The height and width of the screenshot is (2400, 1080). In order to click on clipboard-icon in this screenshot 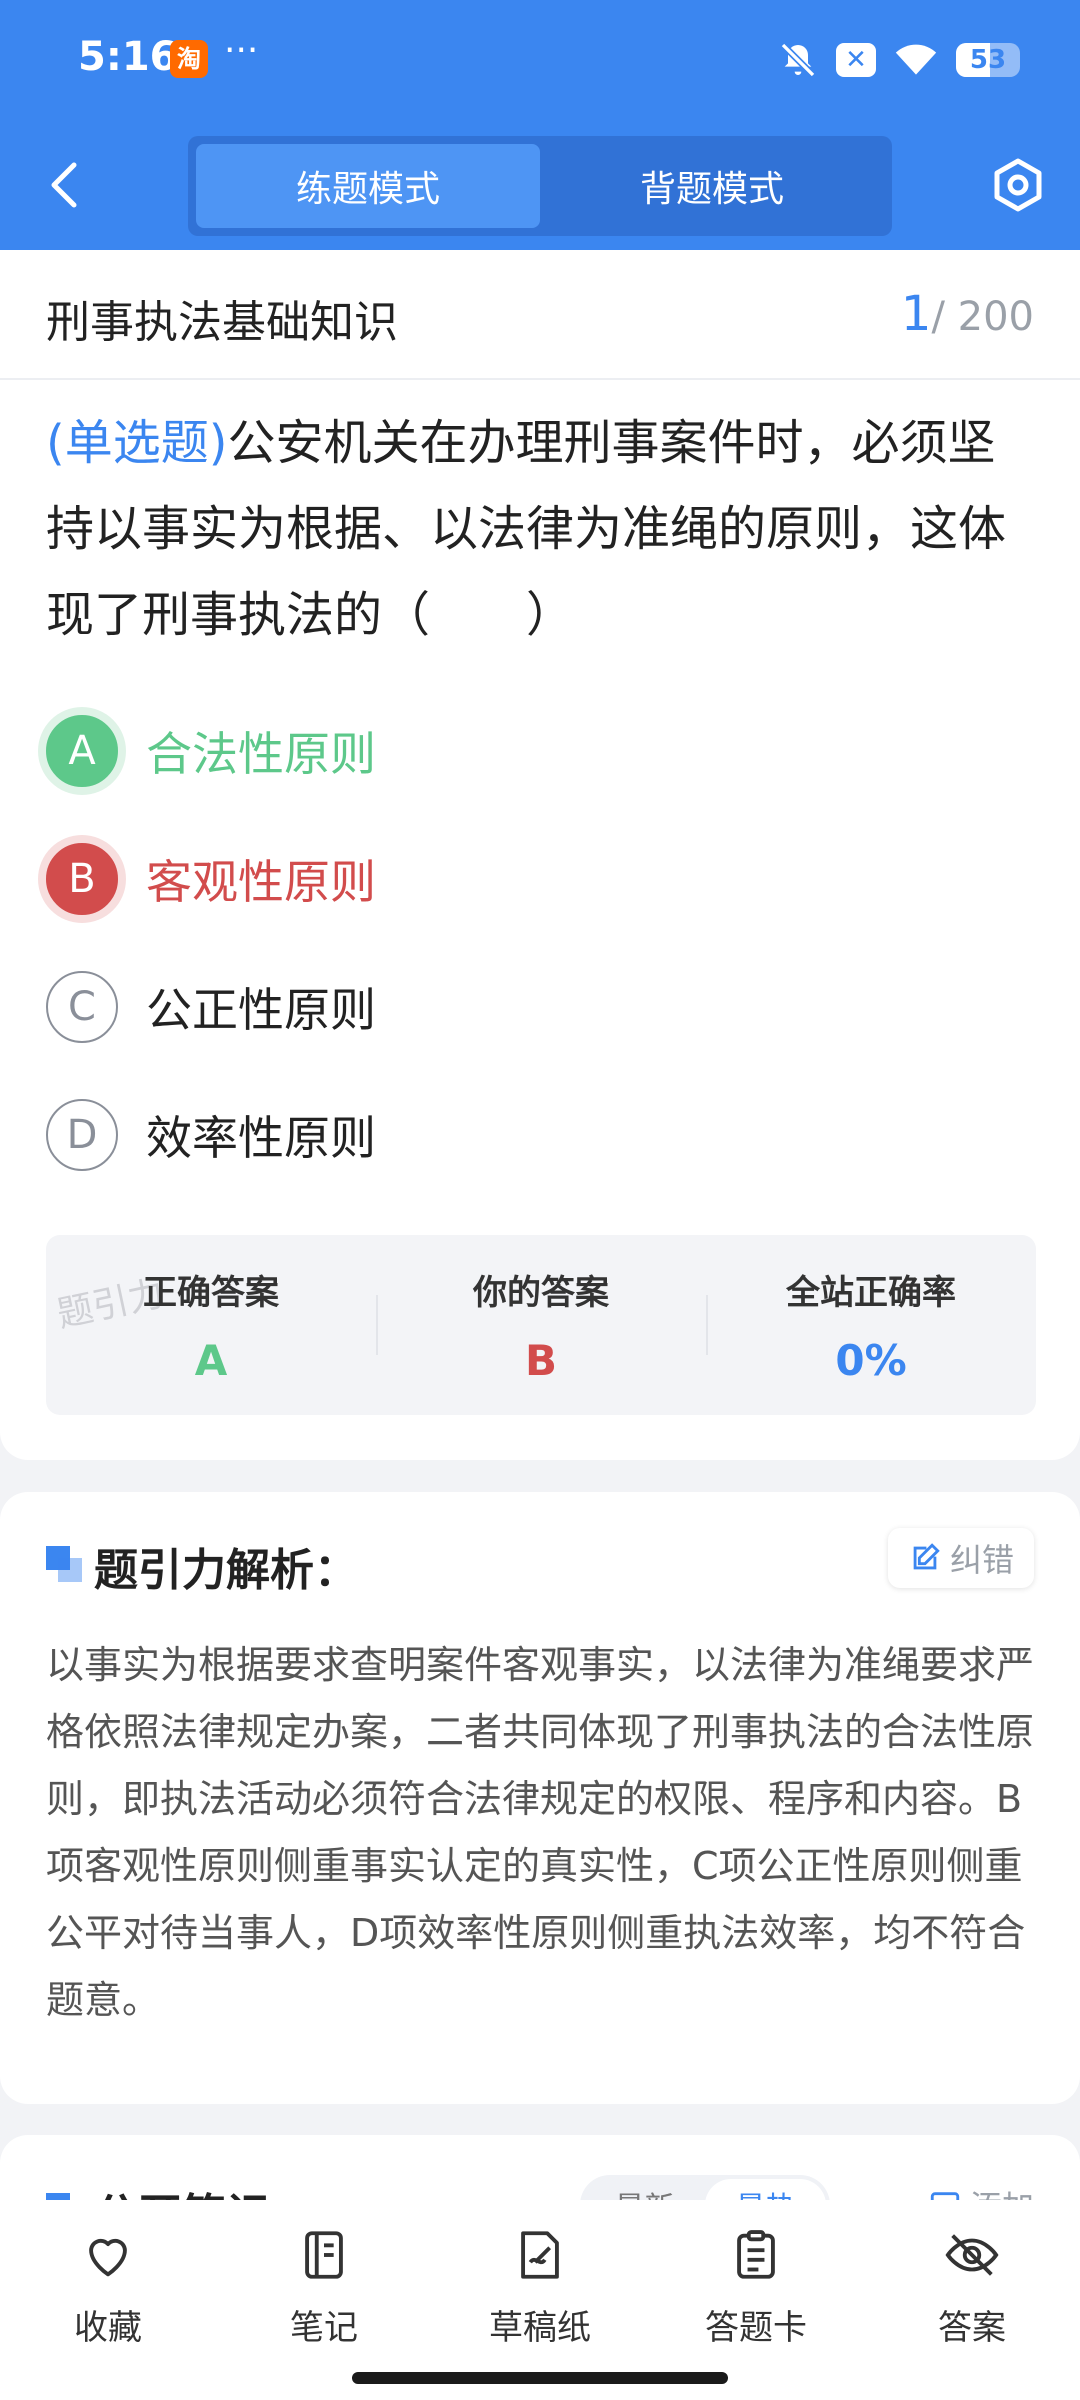, I will do `click(756, 2254)`.